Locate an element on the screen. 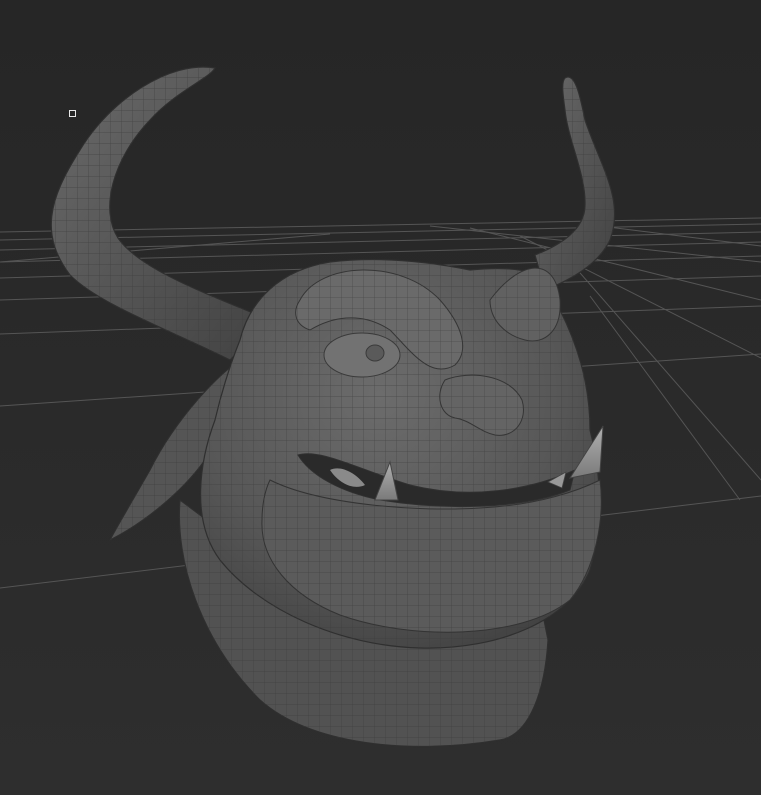  pivot-marker-icon is located at coordinates (72, 113).